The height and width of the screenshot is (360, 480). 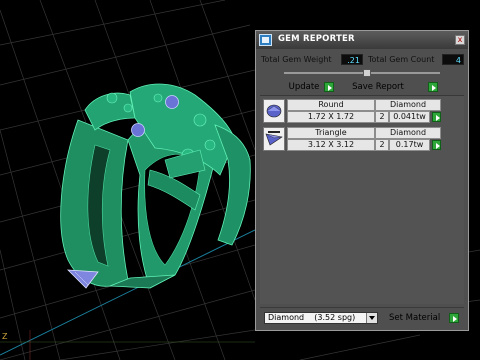 What do you see at coordinates (274, 139) in the screenshot?
I see `triangle-gem-icon` at bounding box center [274, 139].